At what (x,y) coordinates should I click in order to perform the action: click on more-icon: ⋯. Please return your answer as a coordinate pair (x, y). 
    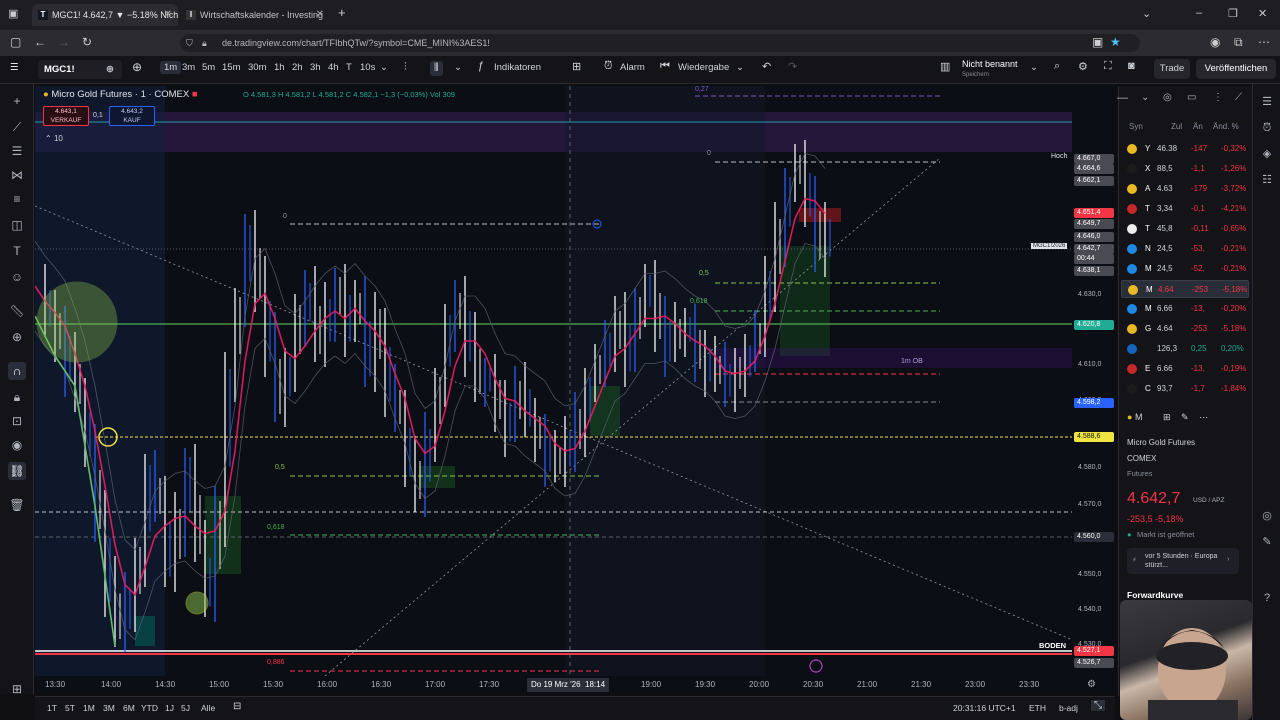
    Looking at the image, I should click on (1203, 417).